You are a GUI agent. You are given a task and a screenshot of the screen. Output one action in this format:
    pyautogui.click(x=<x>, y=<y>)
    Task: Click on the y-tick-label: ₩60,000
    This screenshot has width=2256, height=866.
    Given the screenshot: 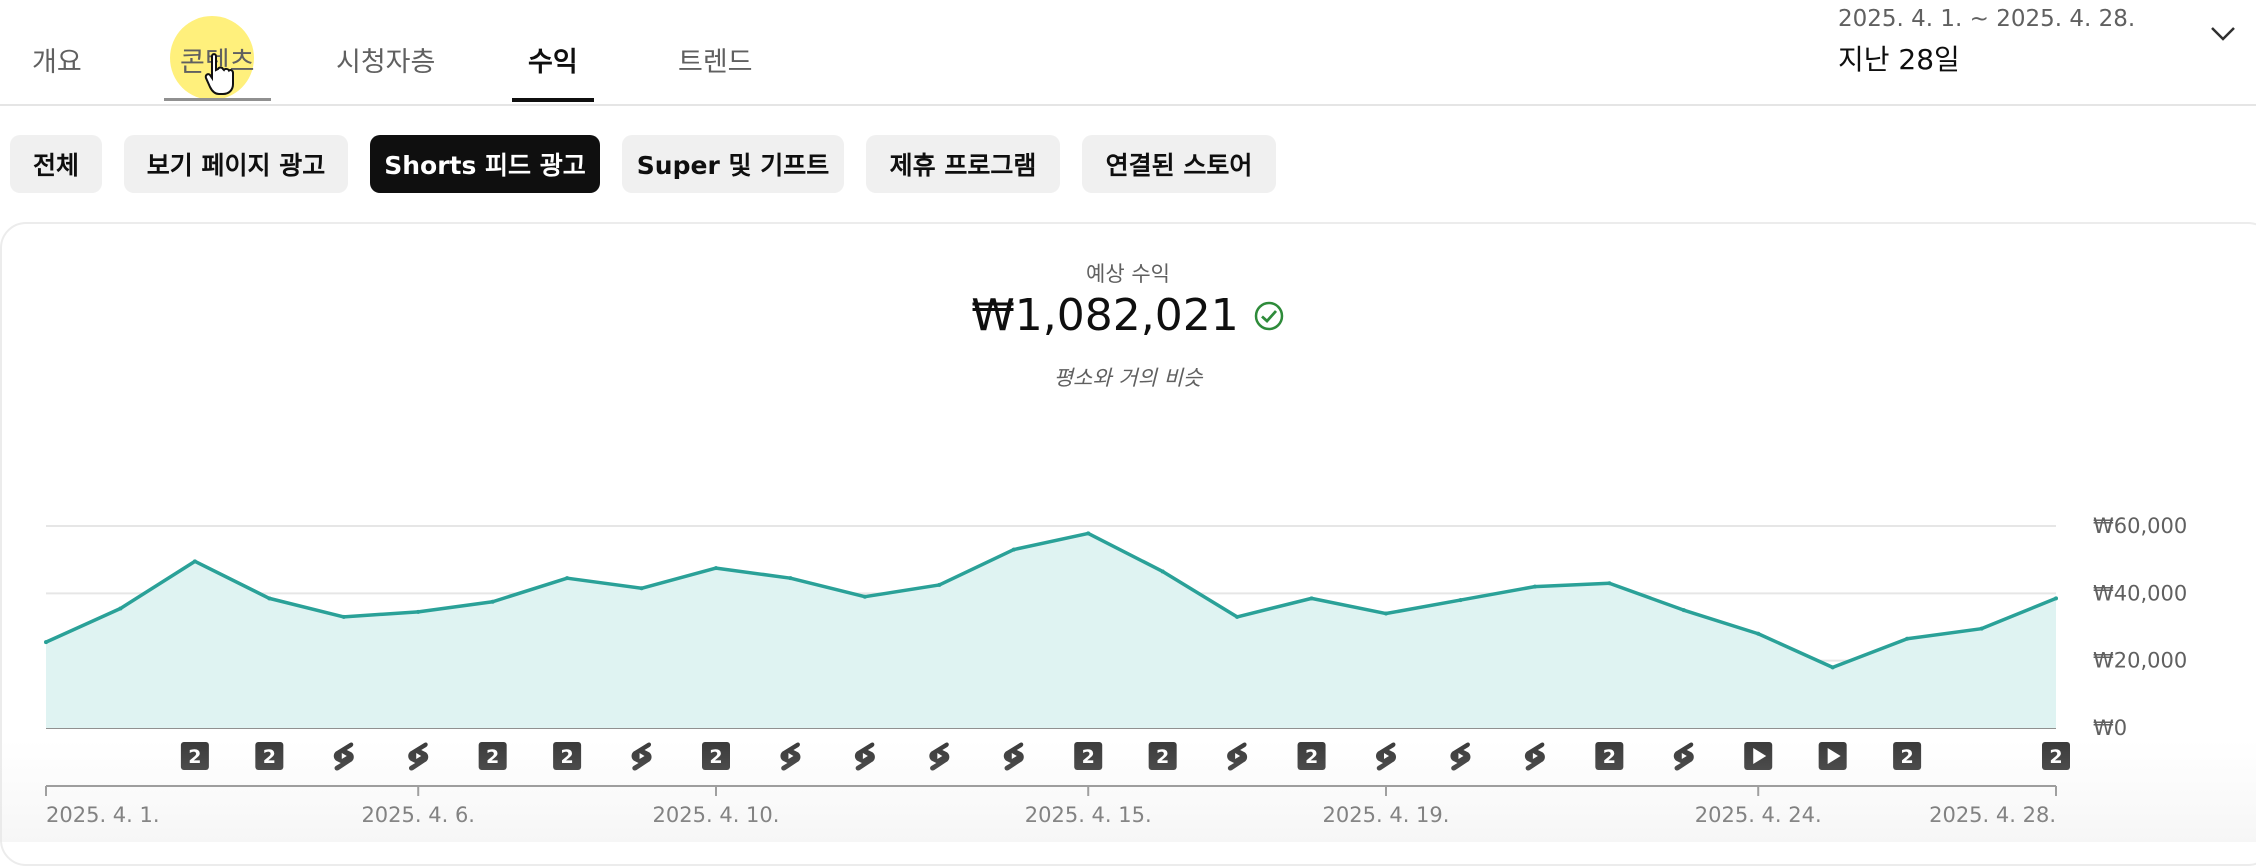 What is the action you would take?
    pyautogui.click(x=2140, y=526)
    